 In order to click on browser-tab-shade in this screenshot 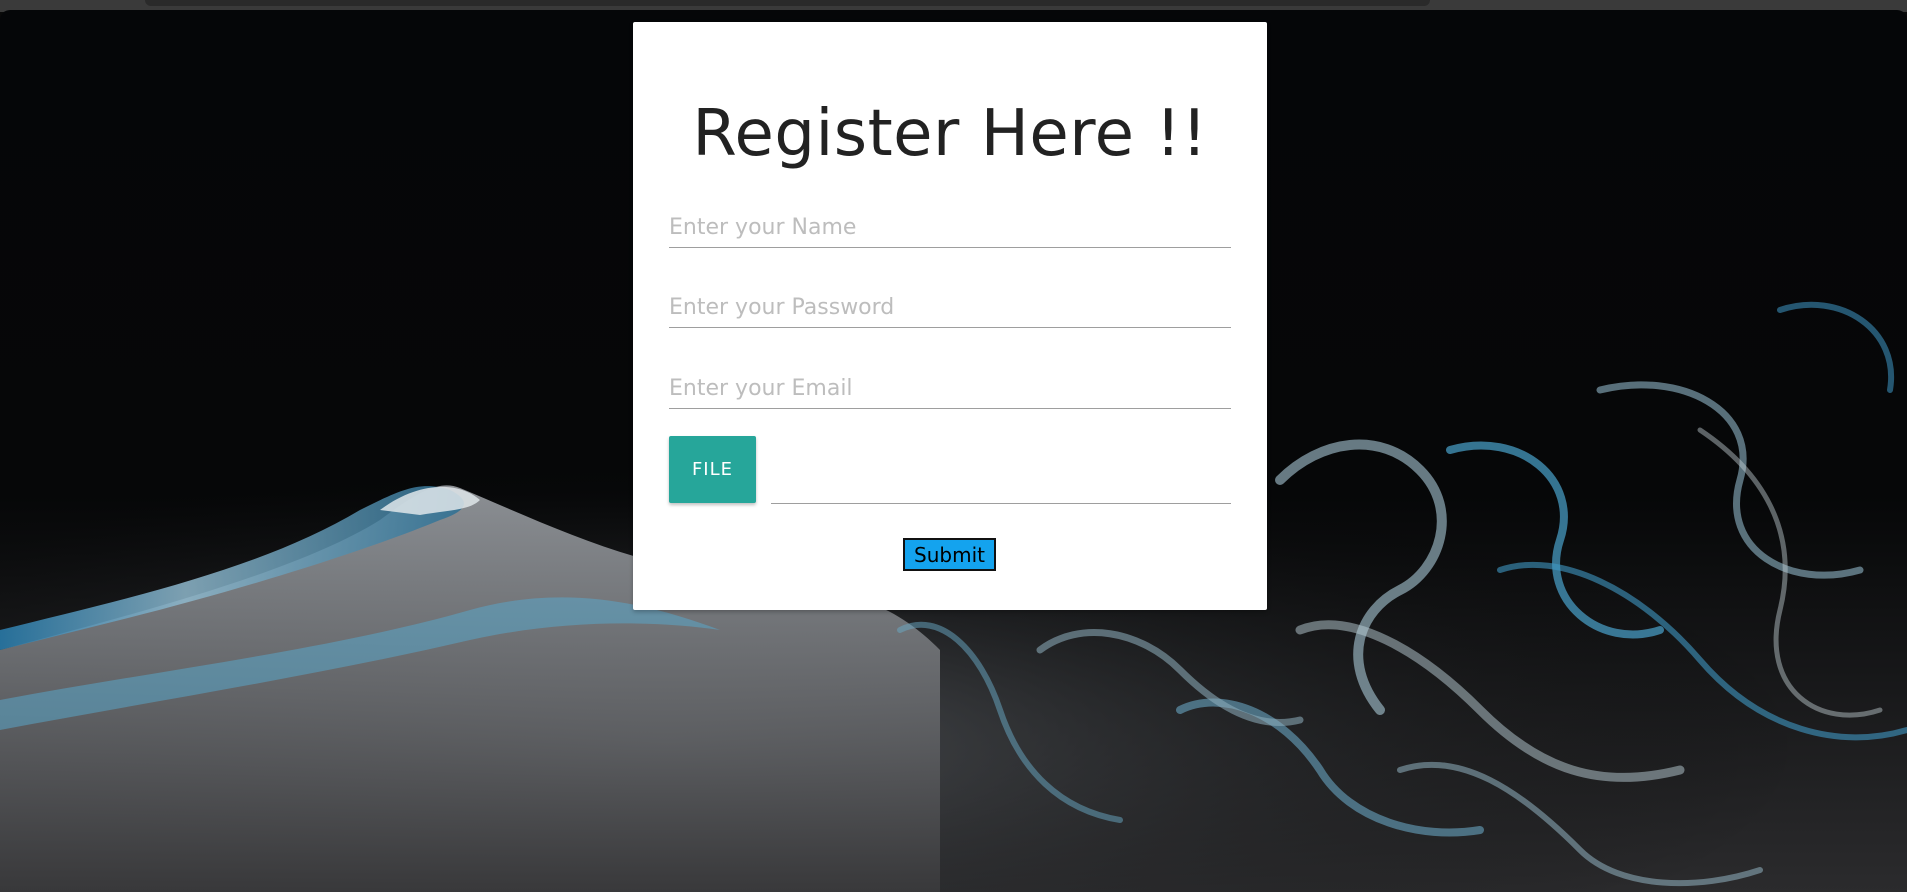, I will do `click(787, 3)`.